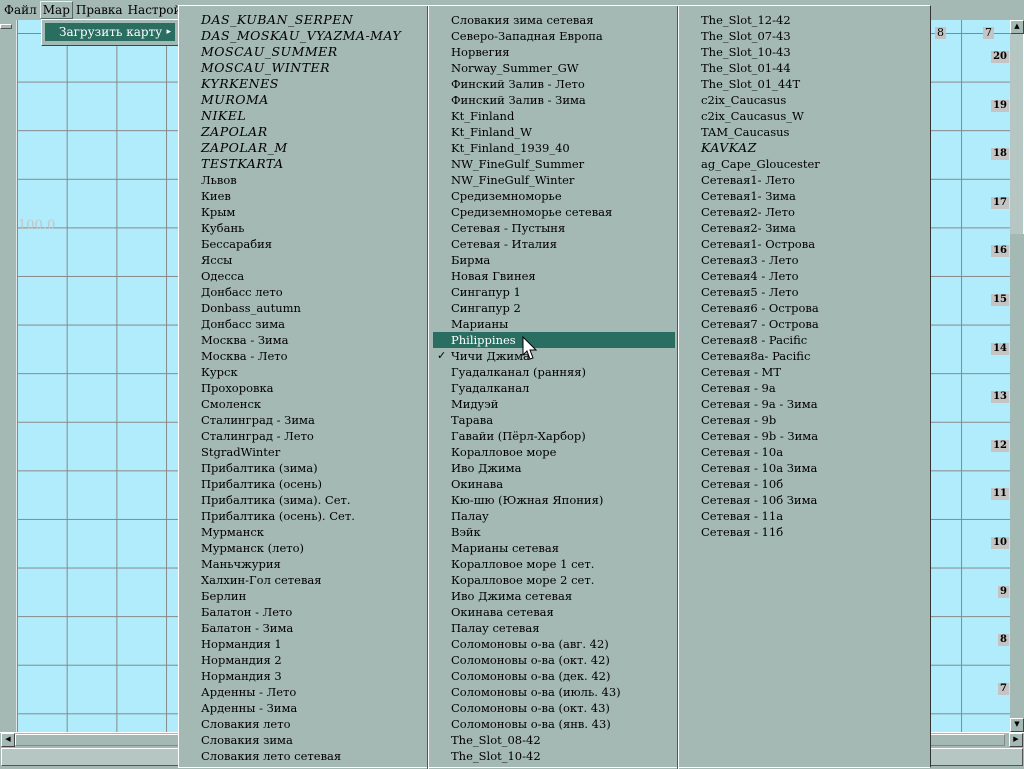  Describe the element at coordinates (554, 292) in the screenshot. I see `map-list-item: Сингапур 1` at that location.